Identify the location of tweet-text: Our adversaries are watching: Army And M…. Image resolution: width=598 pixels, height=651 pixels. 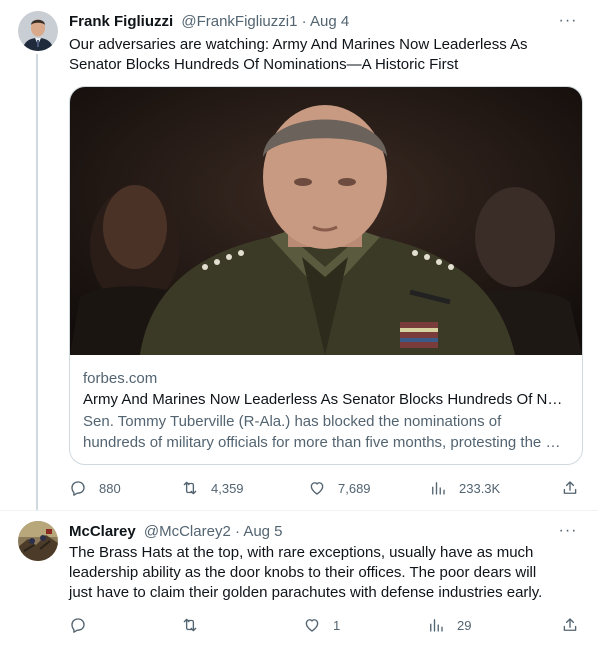
(298, 54).